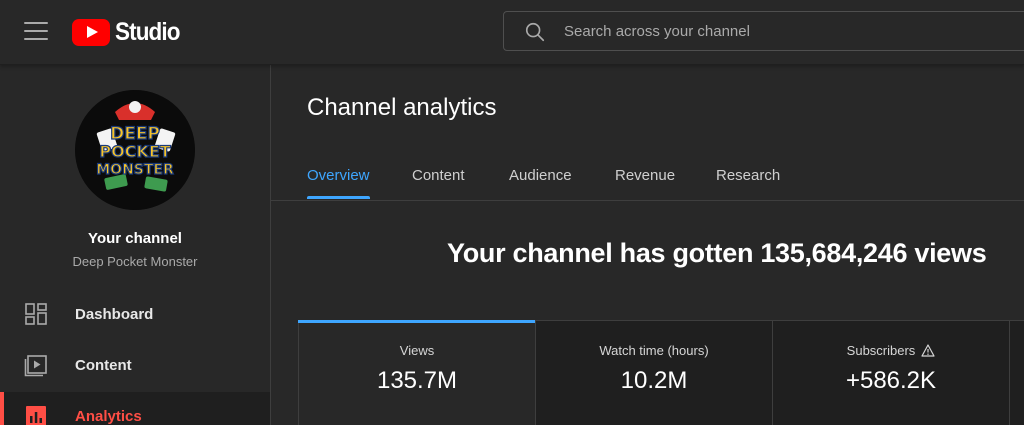 The image size is (1024, 425). I want to click on search-input, so click(794, 31).